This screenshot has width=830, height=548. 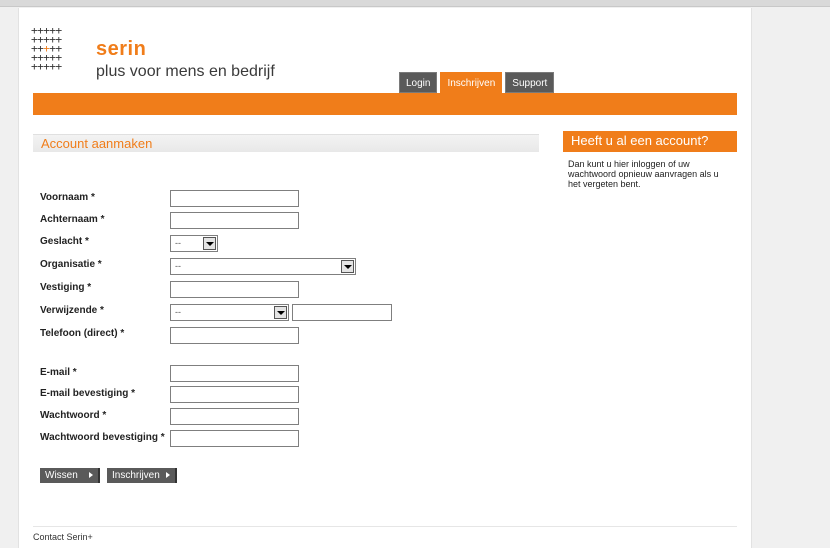 I want to click on vestiging-input, so click(x=234, y=289).